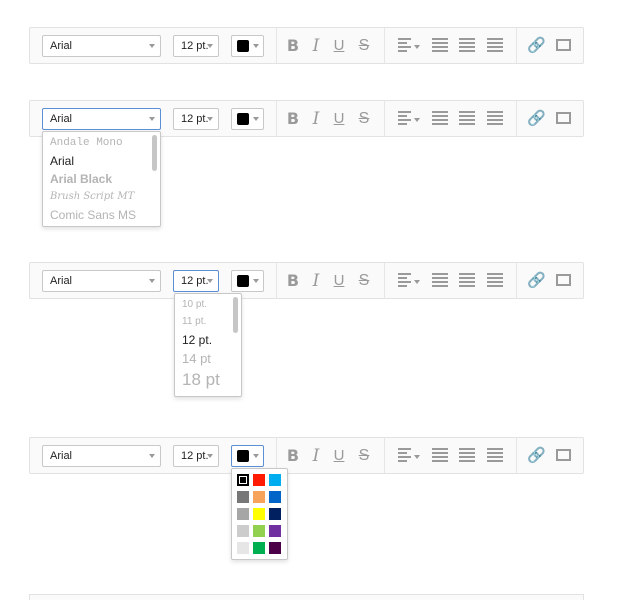  Describe the element at coordinates (201, 380) in the screenshot. I see `size-option: 18 pt` at that location.